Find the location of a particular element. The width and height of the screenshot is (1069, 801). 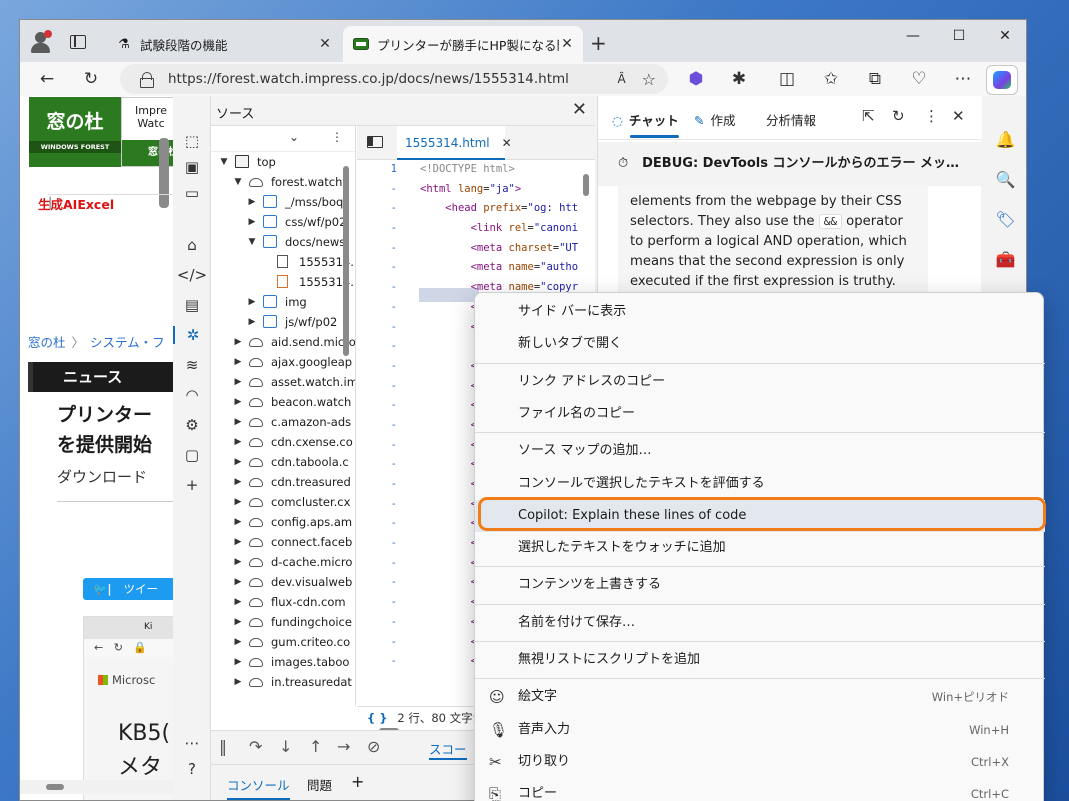

sources-bug-icon: ✲ is located at coordinates (192, 335).